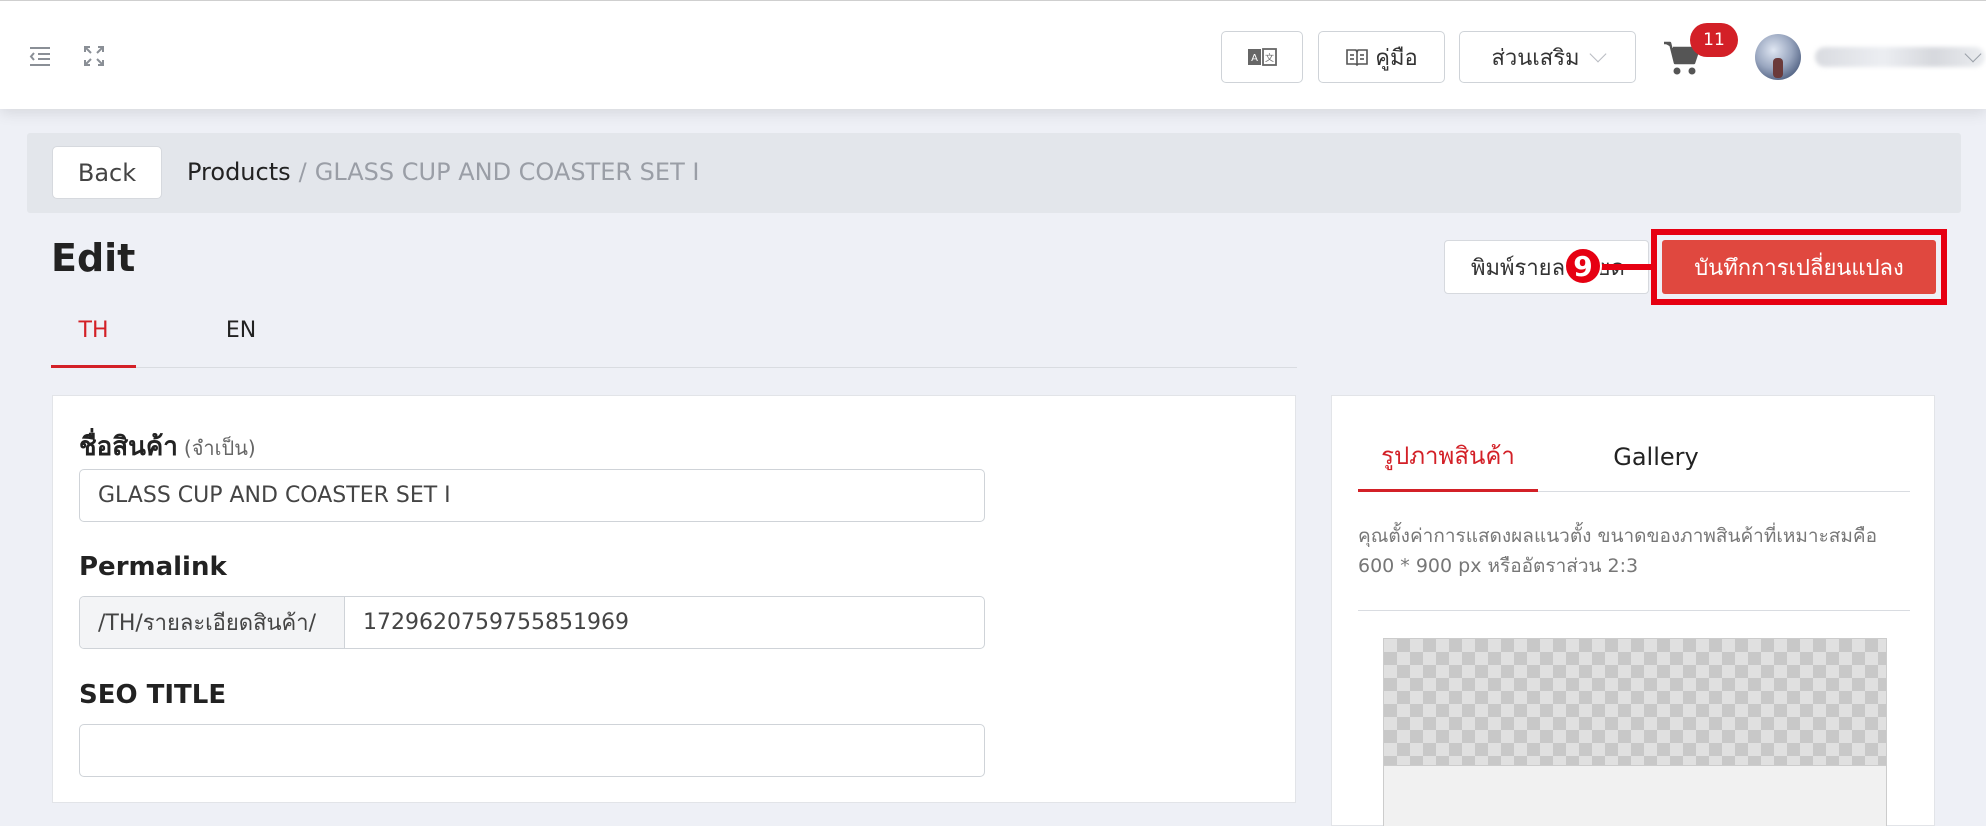 The height and width of the screenshot is (826, 1986). What do you see at coordinates (1269, 58) in the screenshot?
I see `svg-text: 文` at bounding box center [1269, 58].